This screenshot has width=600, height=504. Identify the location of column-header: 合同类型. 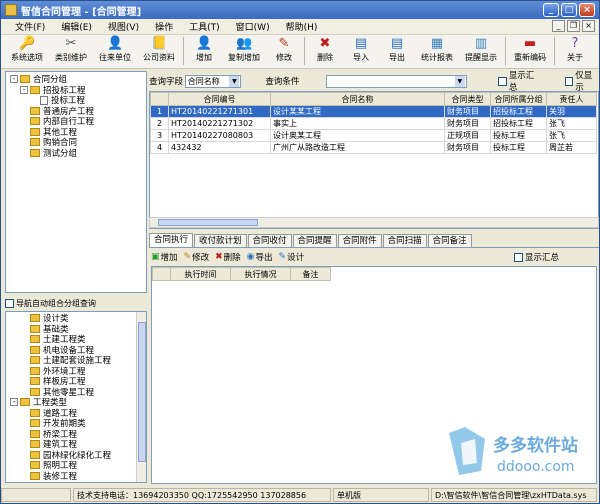
(467, 99).